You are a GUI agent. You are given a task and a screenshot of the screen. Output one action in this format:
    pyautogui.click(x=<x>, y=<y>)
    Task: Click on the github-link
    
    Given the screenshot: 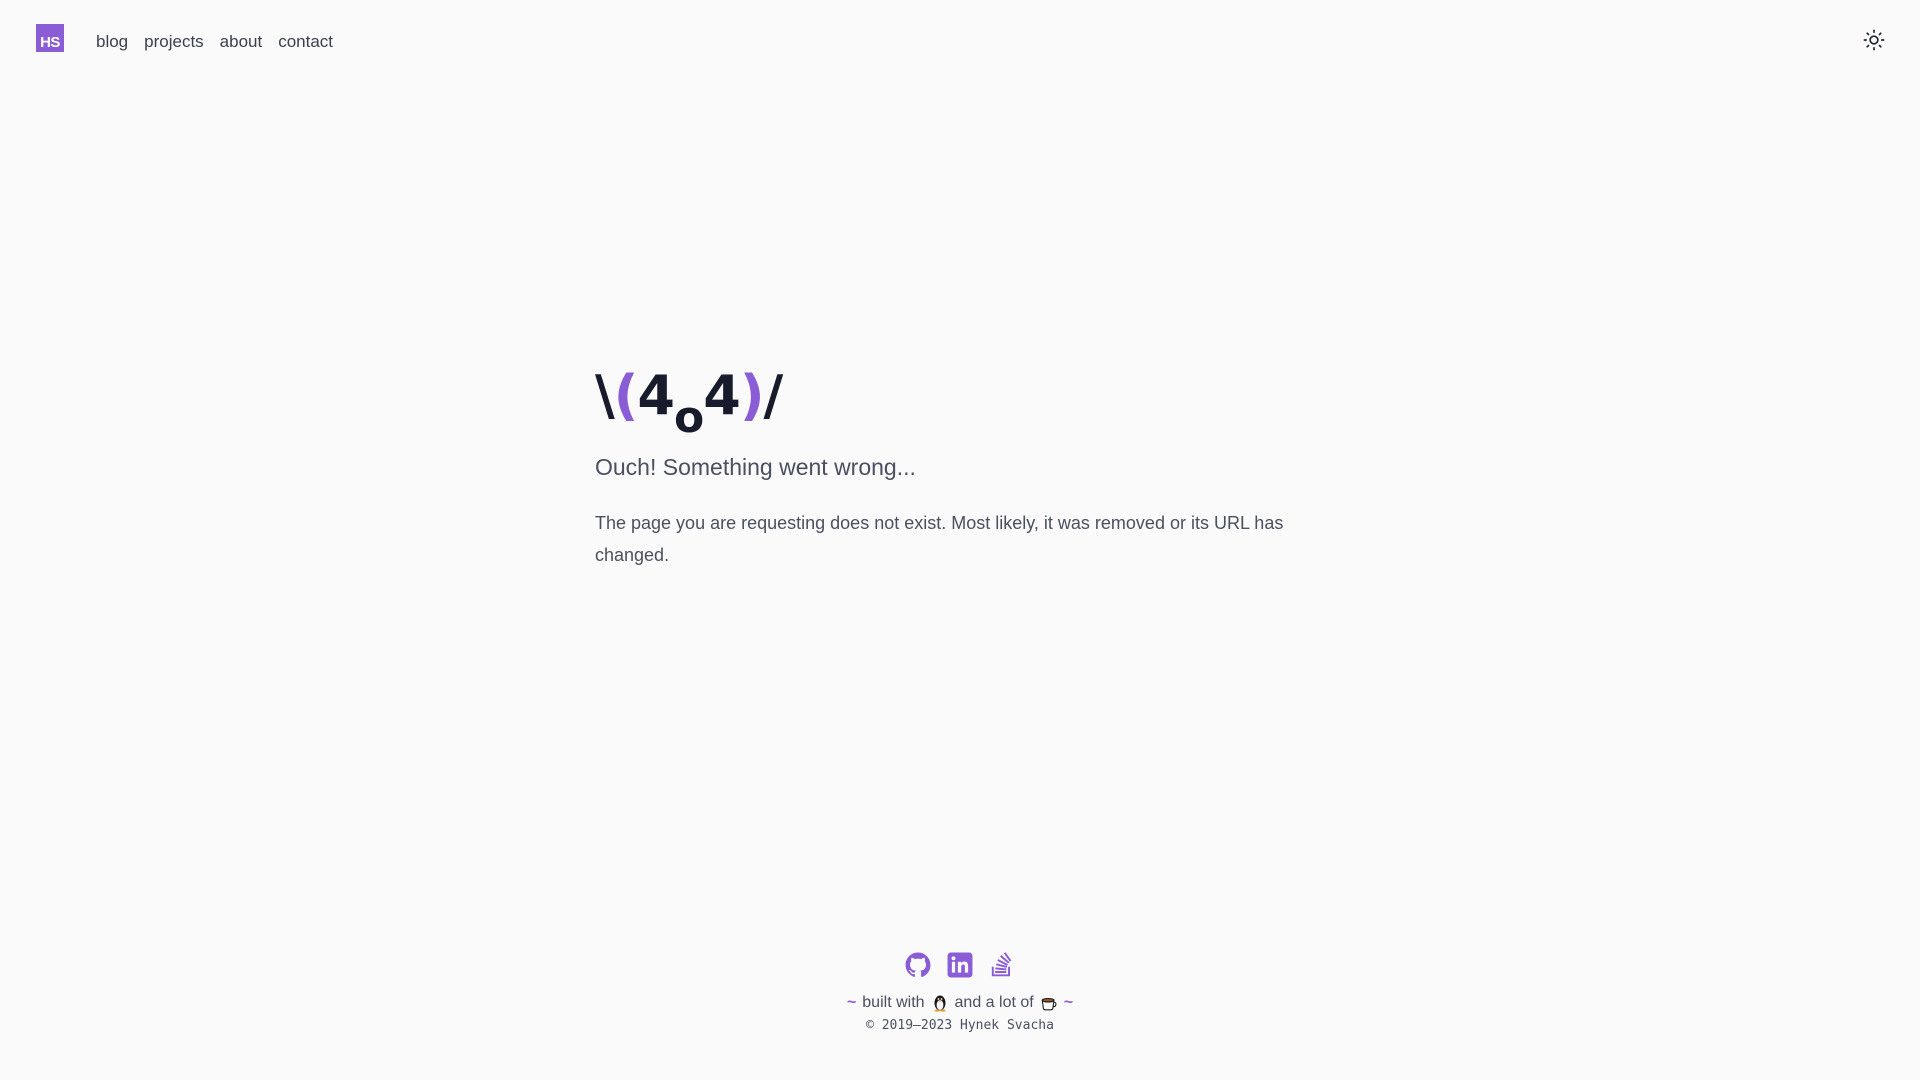 What is the action you would take?
    pyautogui.click(x=918, y=965)
    